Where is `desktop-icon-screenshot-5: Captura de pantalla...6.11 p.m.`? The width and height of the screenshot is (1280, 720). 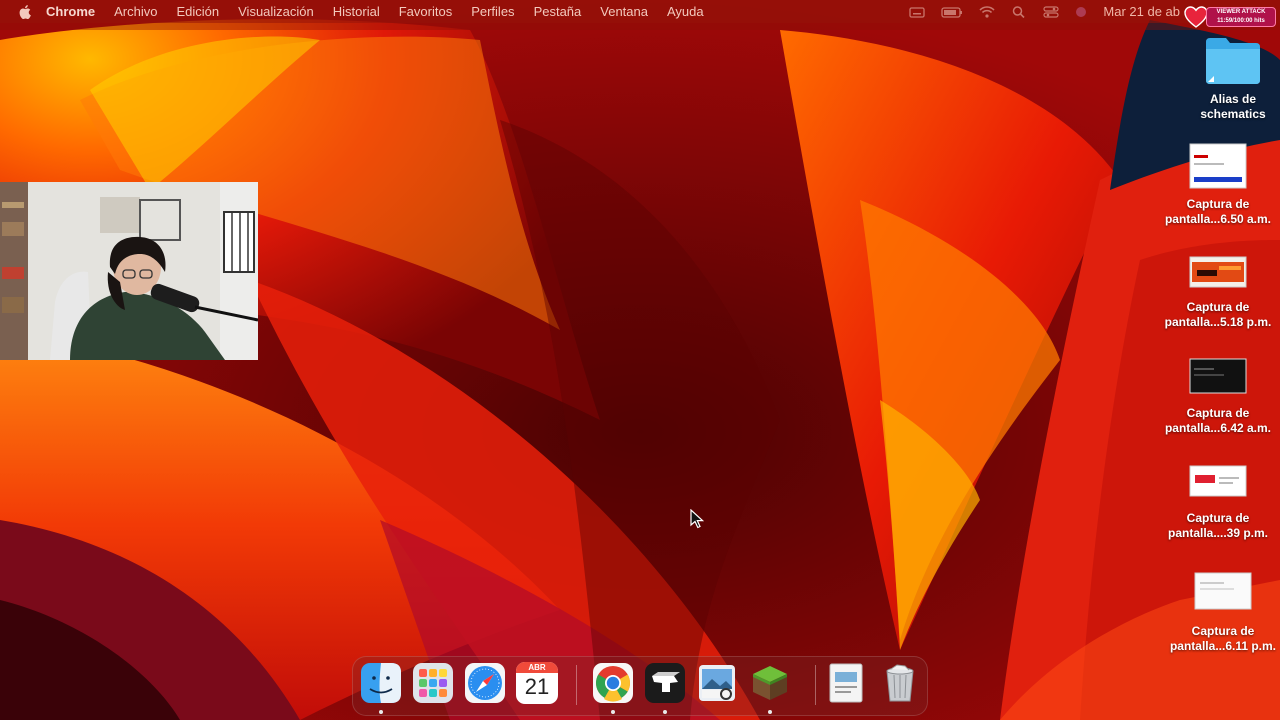
desktop-icon-screenshot-5: Captura de pantalla...6.11 p.m. is located at coordinates (1221, 613).